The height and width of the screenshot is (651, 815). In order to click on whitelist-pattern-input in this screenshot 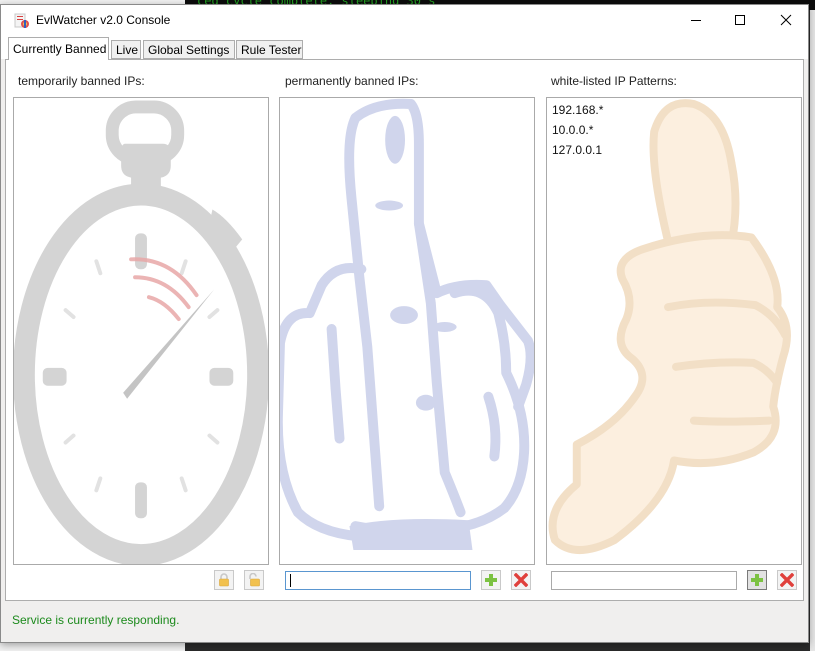, I will do `click(644, 580)`.